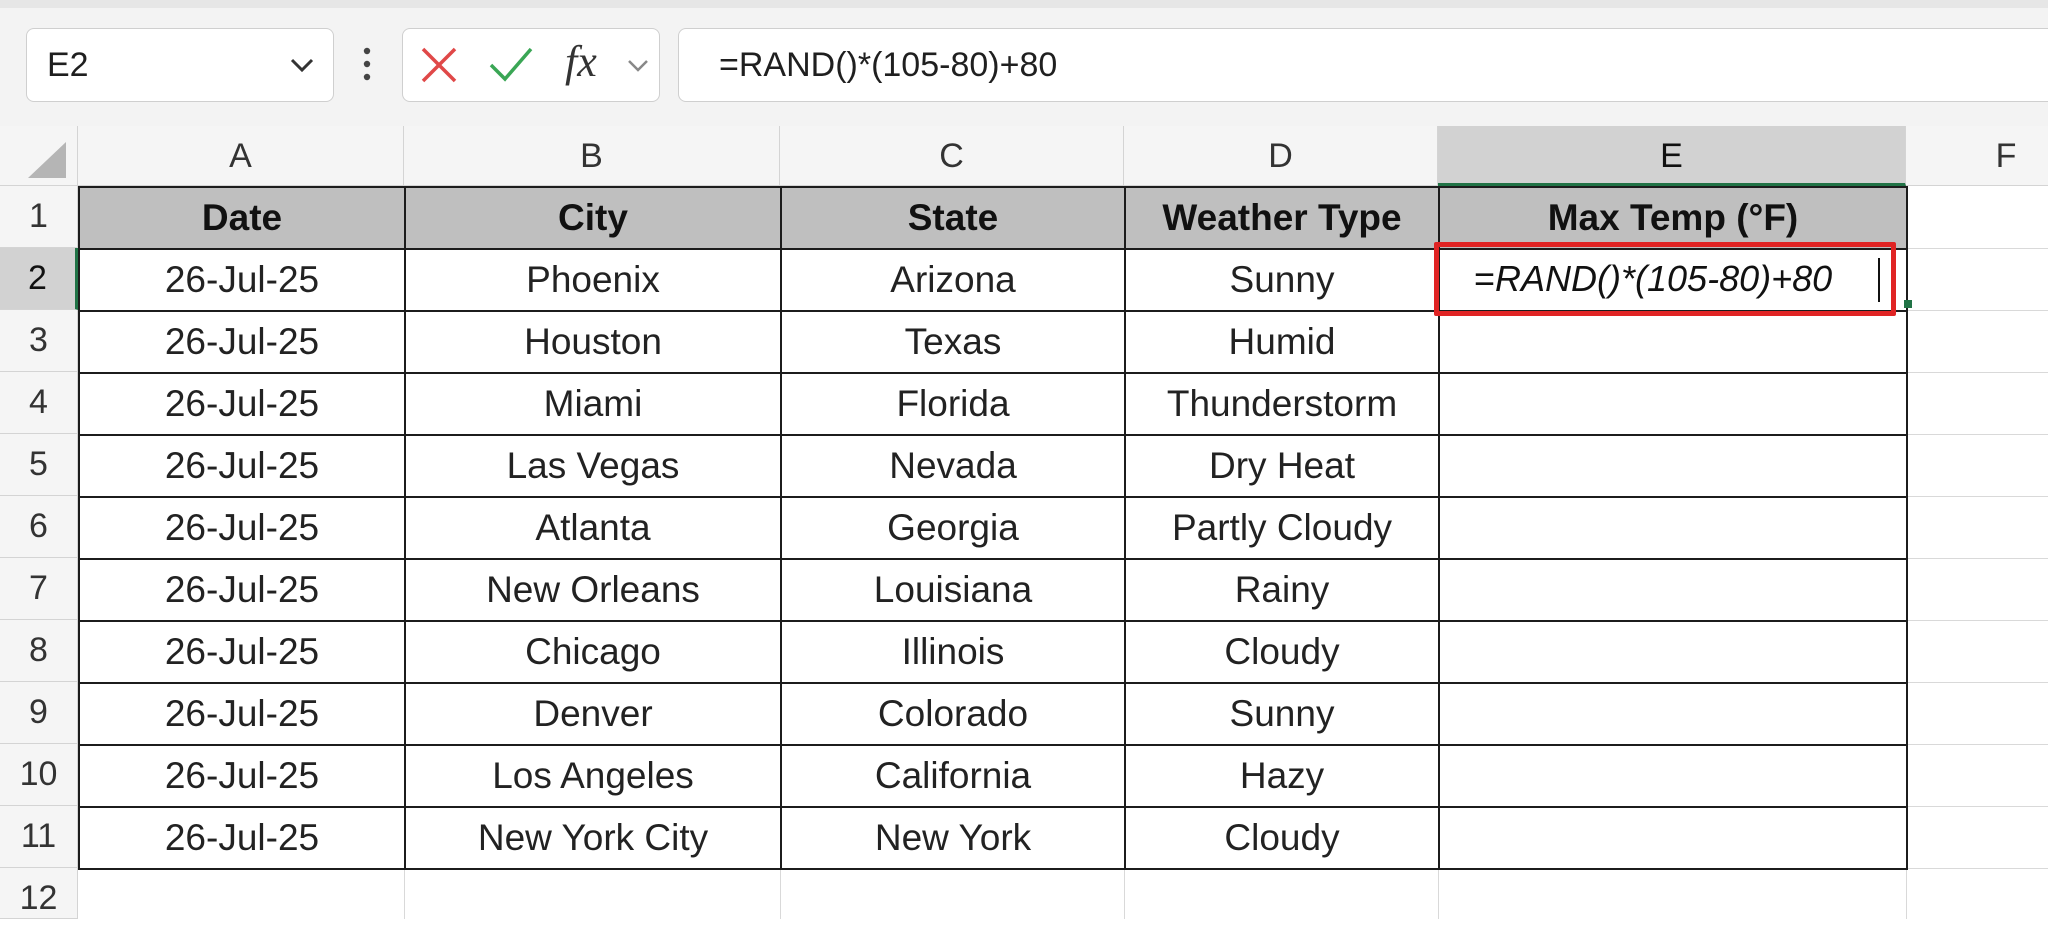 Image resolution: width=2048 pixels, height=929 pixels. What do you see at coordinates (1282, 218) in the screenshot?
I see `header-cell: Weather Type` at bounding box center [1282, 218].